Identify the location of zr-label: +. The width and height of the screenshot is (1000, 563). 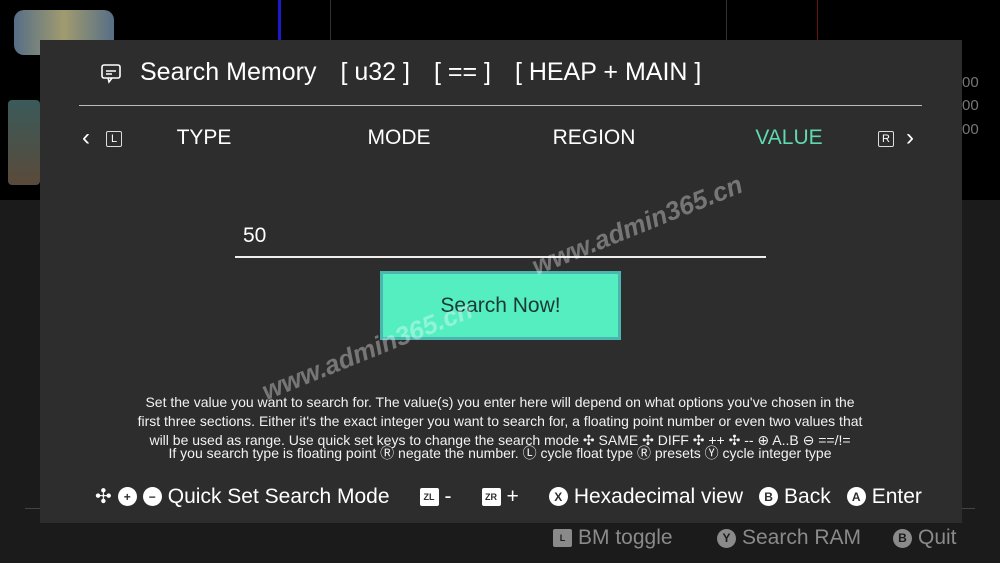
(512, 496).